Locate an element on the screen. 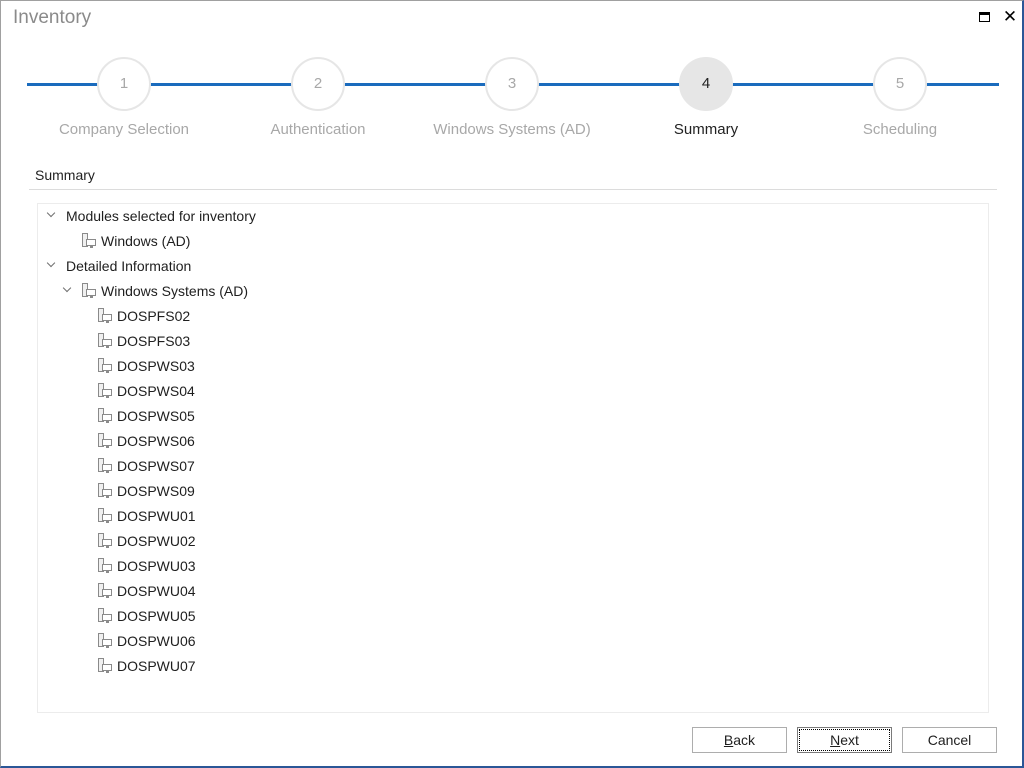 This screenshot has height=768, width=1024. step-number: 4 is located at coordinates (706, 84).